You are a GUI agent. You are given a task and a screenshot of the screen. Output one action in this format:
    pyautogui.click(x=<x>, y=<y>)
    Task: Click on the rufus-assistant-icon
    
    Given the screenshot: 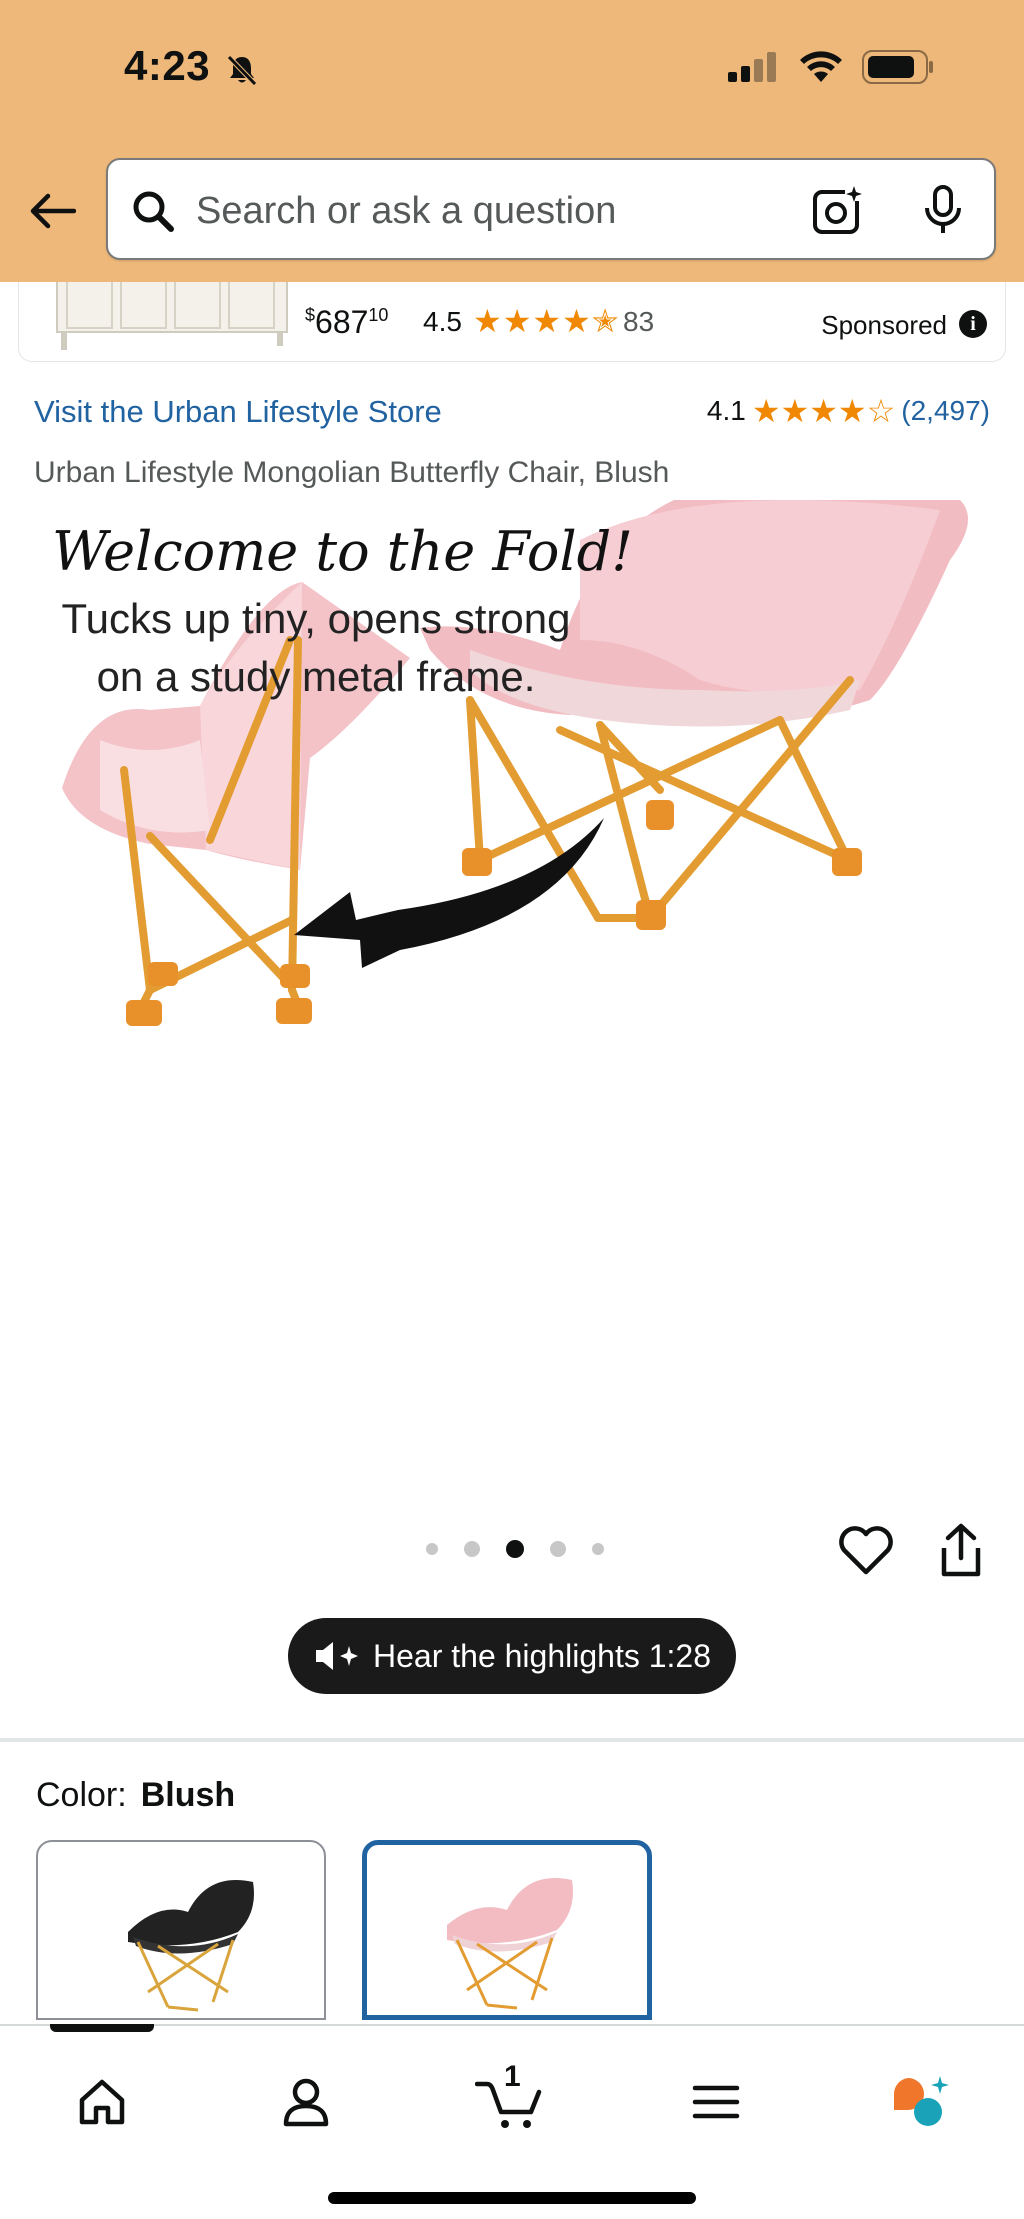 What is the action you would take?
    pyautogui.click(x=921, y=2101)
    